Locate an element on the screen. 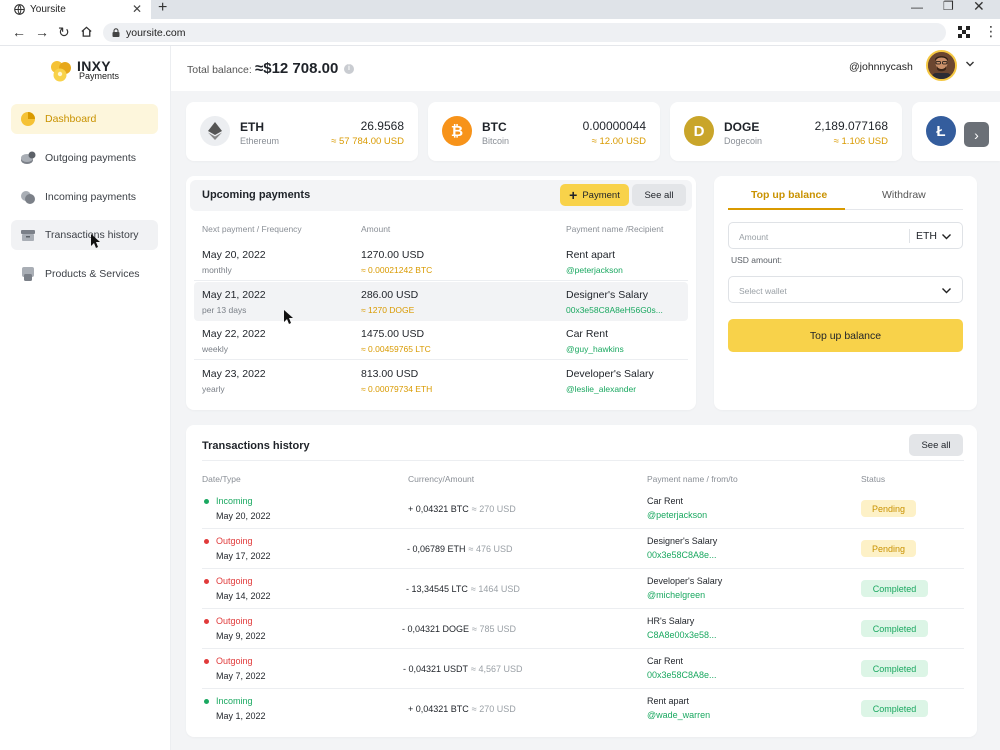 The image size is (1000, 750). browser-menu-icon: ⋮ is located at coordinates (991, 31).